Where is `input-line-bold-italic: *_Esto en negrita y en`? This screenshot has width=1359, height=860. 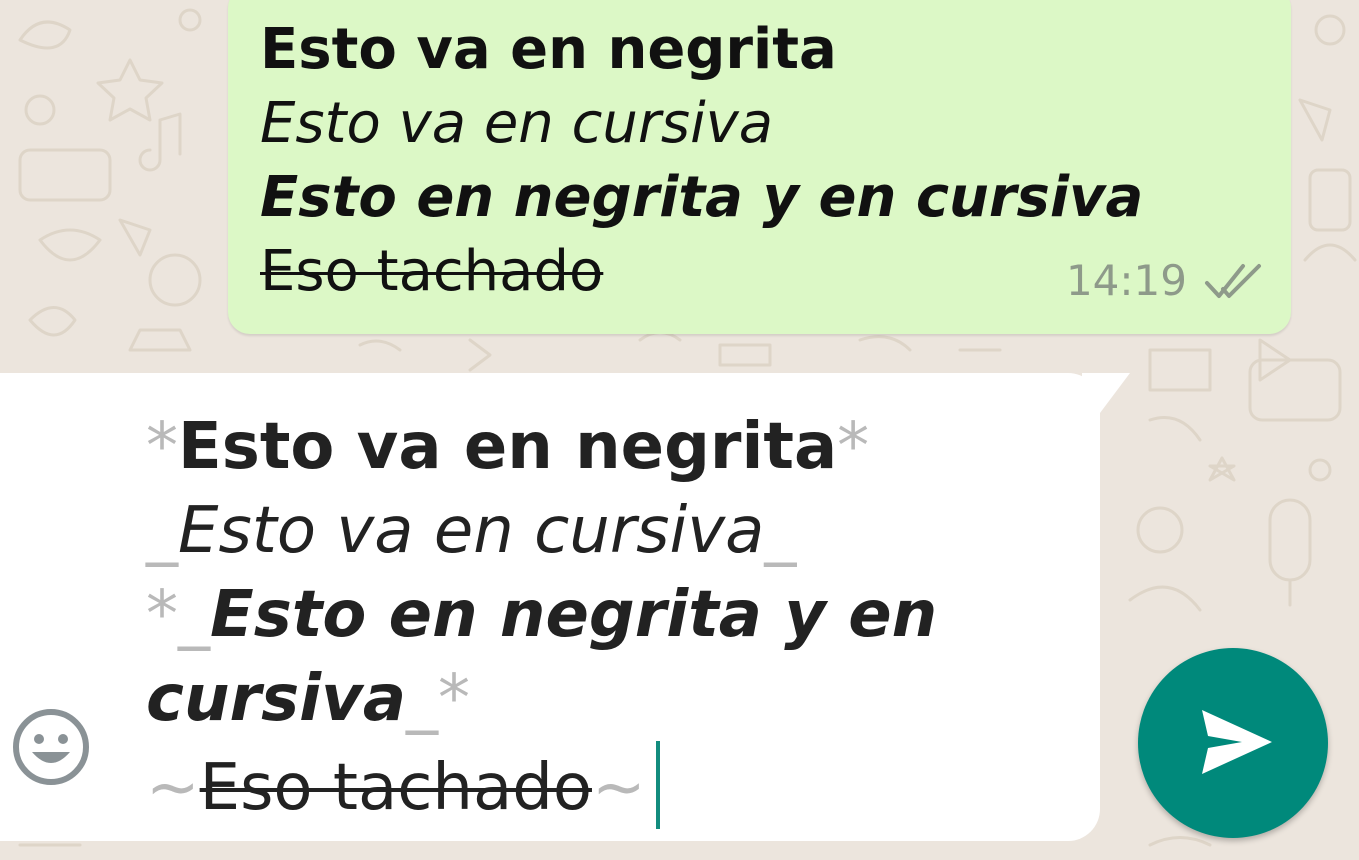 input-line-bold-italic: *_Esto en negrita y en is located at coordinates (542, 615).